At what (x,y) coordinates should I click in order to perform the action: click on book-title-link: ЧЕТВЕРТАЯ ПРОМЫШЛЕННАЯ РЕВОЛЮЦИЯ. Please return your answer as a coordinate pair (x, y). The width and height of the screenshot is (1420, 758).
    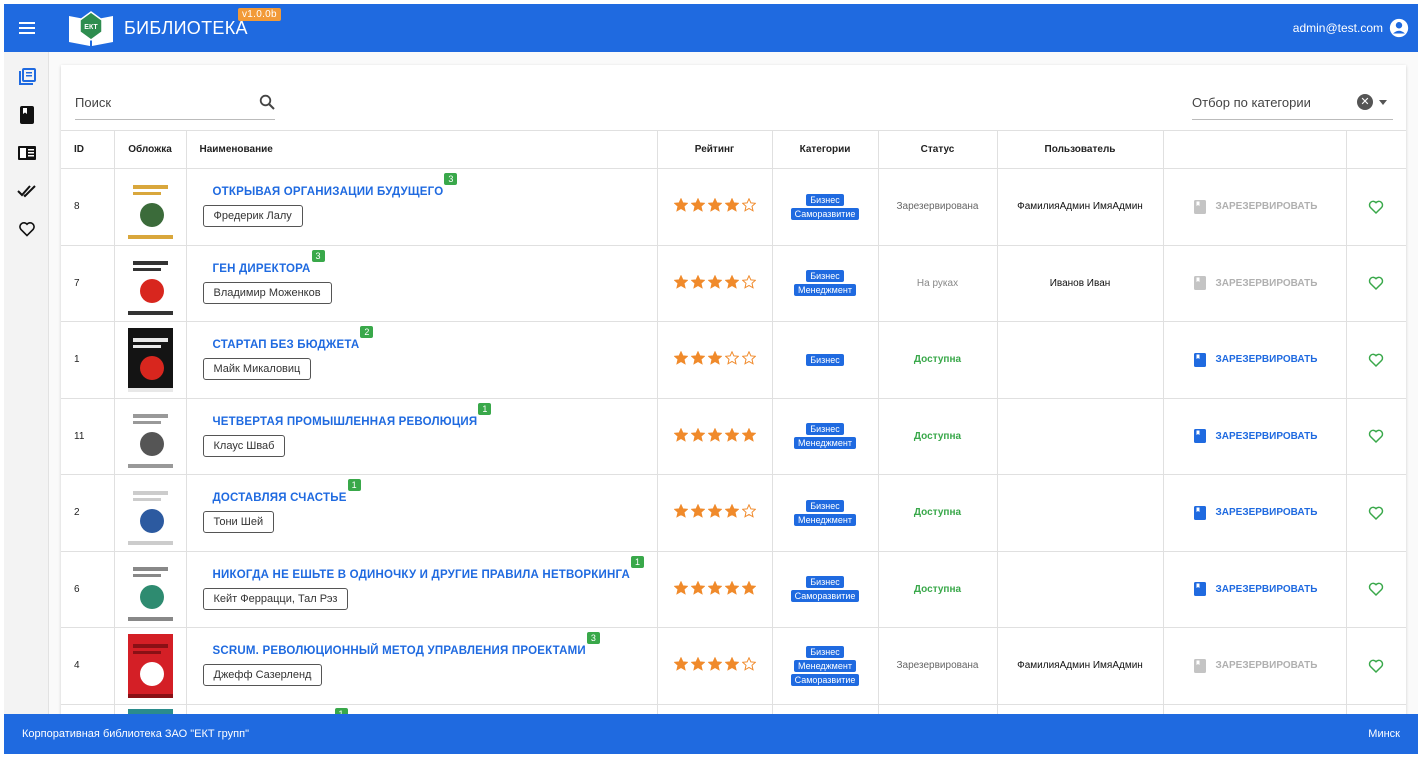
    Looking at the image, I should click on (340, 422).